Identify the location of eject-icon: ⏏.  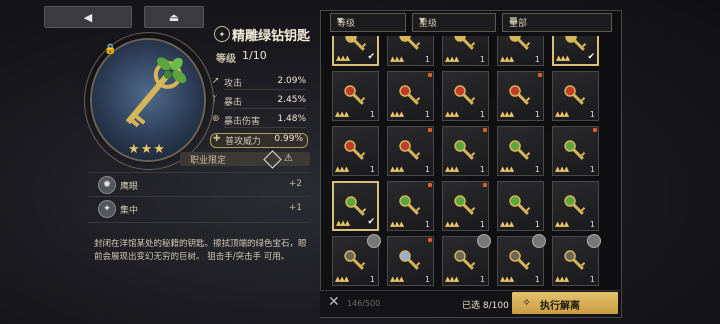
(174, 17).